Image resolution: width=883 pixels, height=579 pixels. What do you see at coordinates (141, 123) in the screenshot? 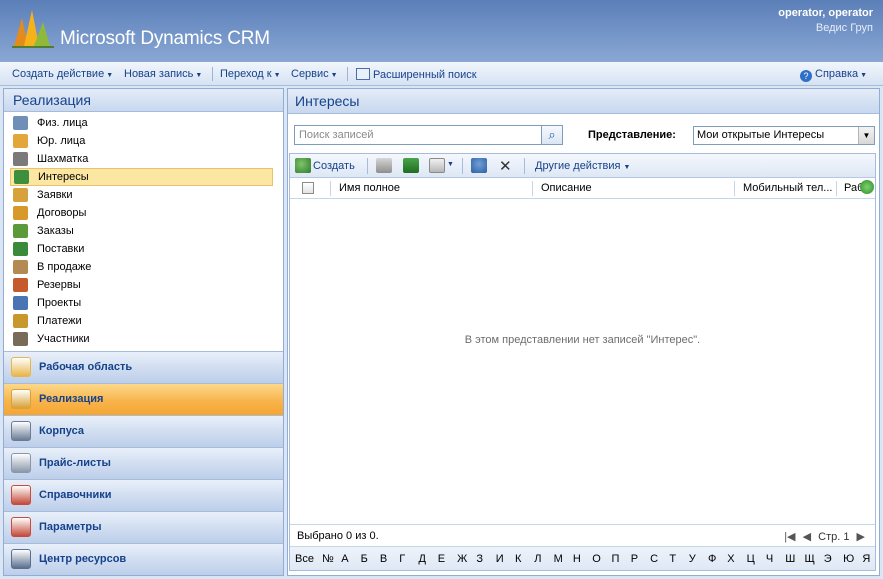
I see `nav-item: Физ. лица` at bounding box center [141, 123].